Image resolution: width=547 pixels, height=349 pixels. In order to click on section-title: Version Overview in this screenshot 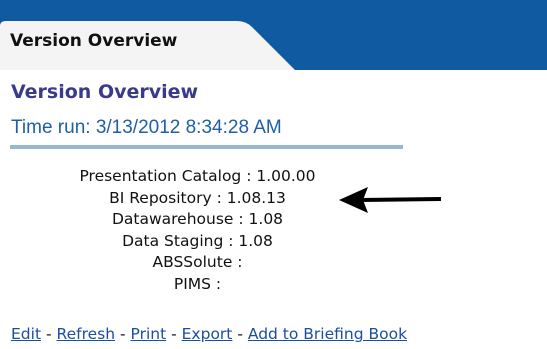, I will do `click(105, 92)`.